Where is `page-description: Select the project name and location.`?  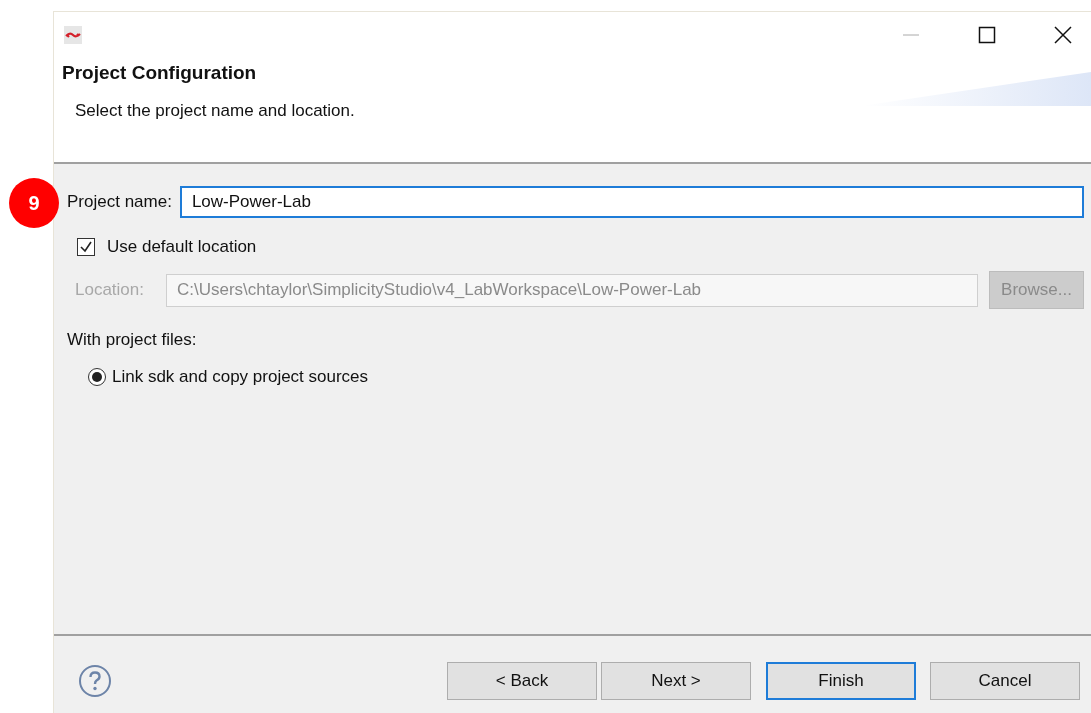
page-description: Select the project name and location. is located at coordinates (215, 111).